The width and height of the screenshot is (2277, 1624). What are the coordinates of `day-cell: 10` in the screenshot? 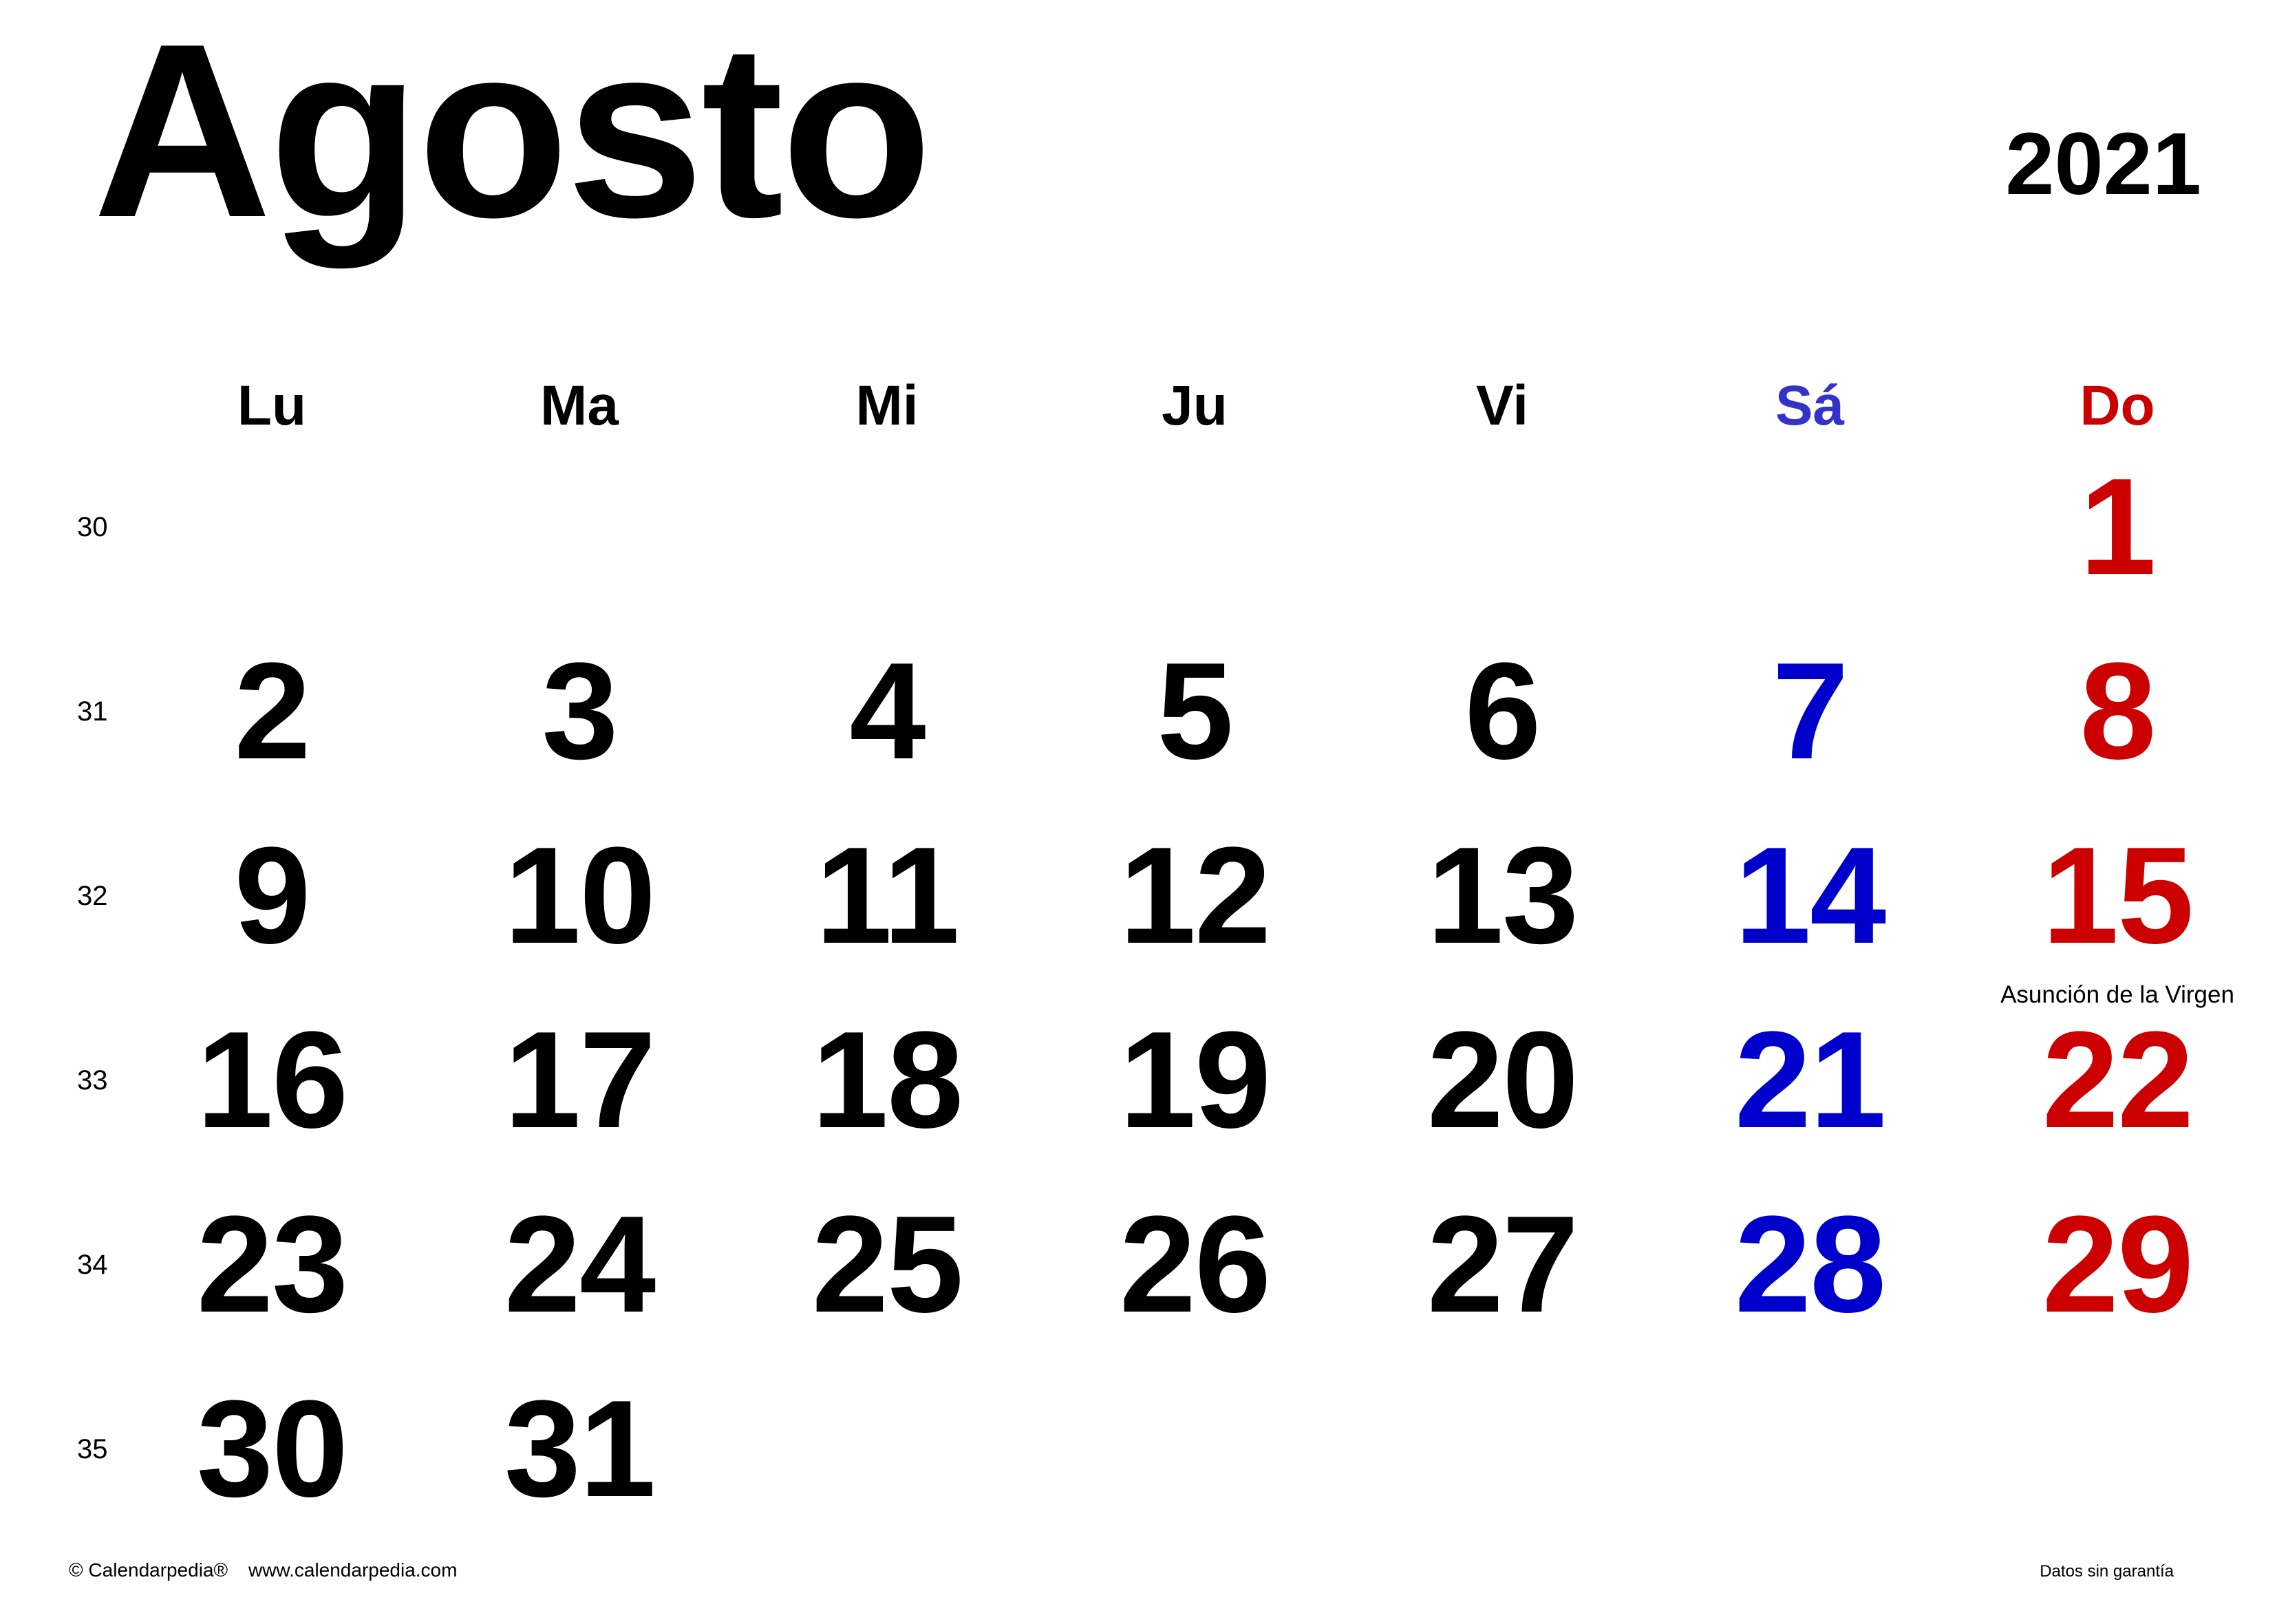 It's located at (579, 896).